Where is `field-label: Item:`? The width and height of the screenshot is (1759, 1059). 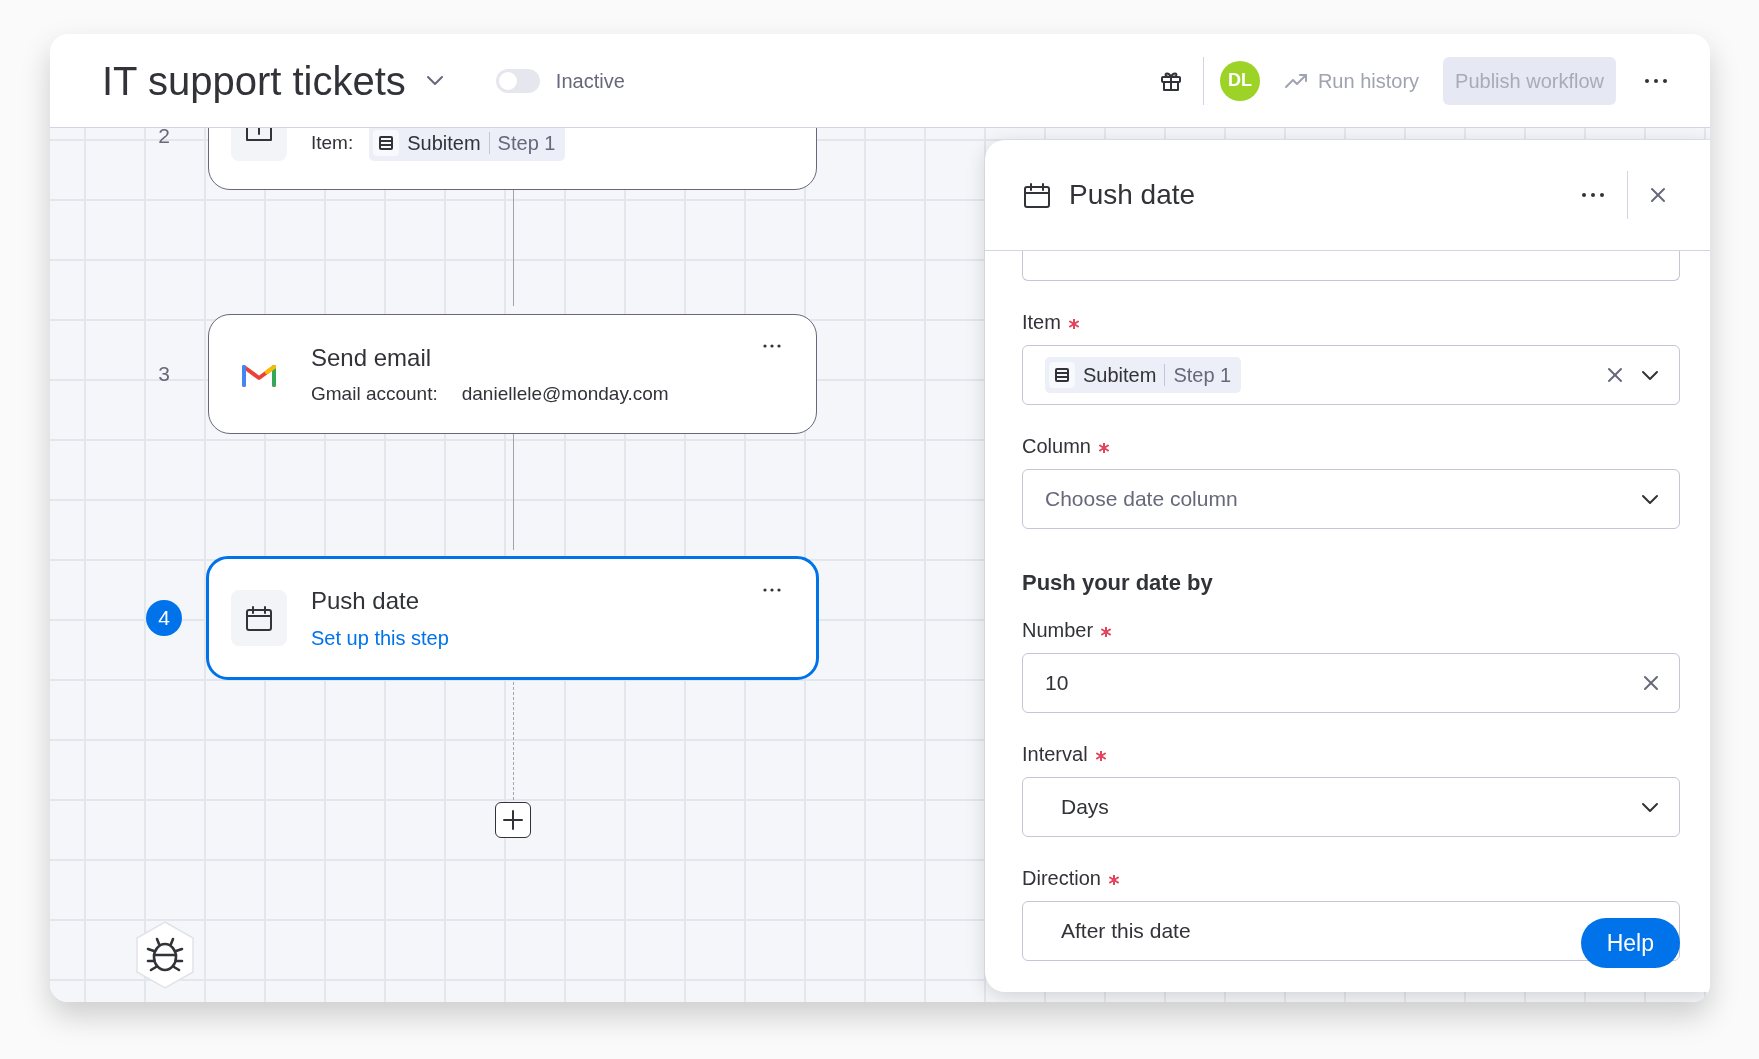 field-label: Item: is located at coordinates (332, 142).